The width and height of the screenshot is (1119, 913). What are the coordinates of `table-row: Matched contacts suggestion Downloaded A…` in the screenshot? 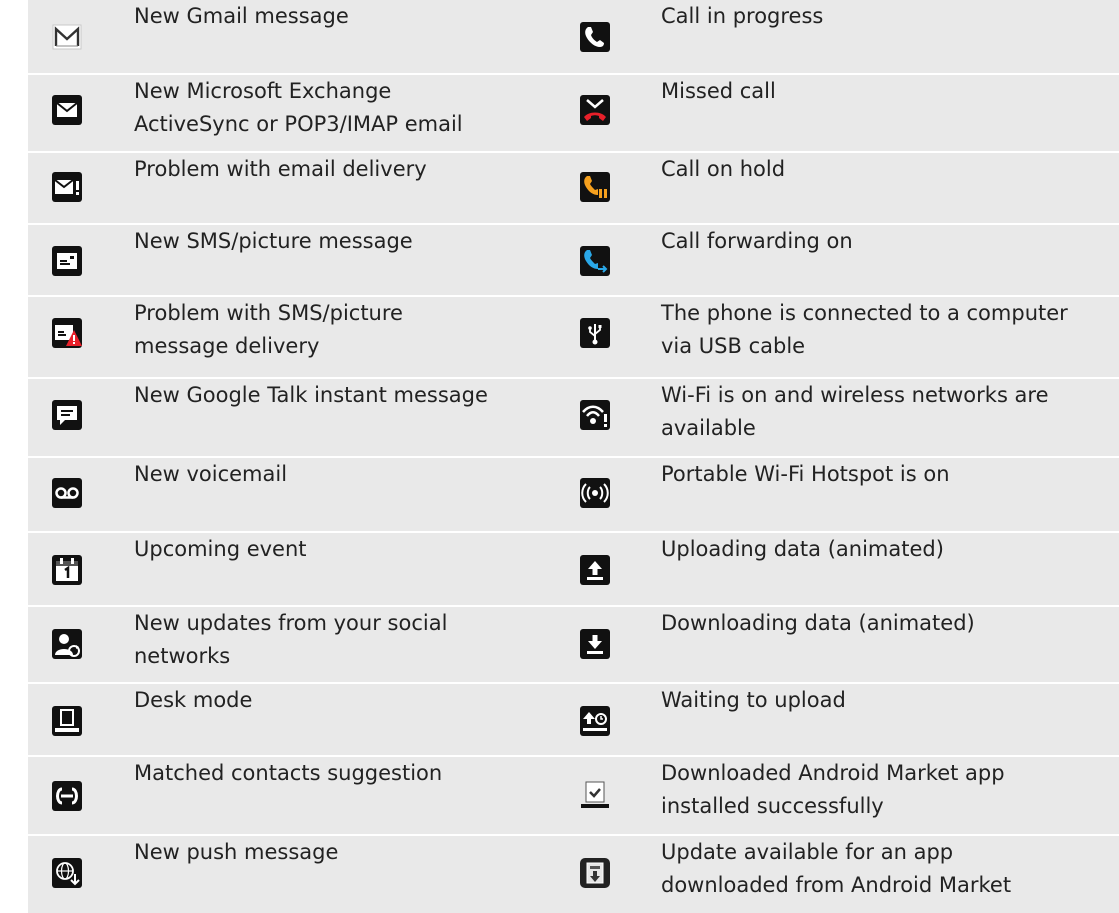 It's located at (573, 795).